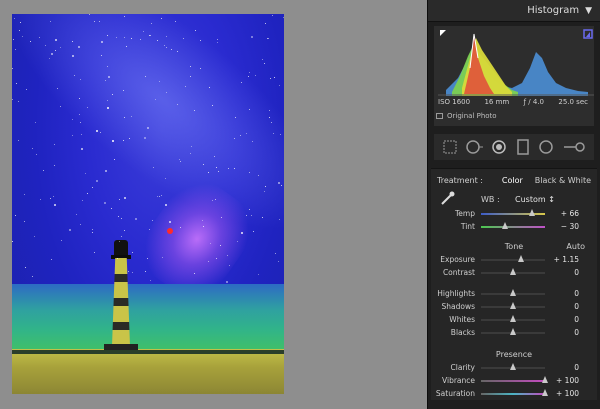 Image resolution: width=600 pixels, height=409 pixels. What do you see at coordinates (562, 380) in the screenshot?
I see `vibrance-value: + 100` at bounding box center [562, 380].